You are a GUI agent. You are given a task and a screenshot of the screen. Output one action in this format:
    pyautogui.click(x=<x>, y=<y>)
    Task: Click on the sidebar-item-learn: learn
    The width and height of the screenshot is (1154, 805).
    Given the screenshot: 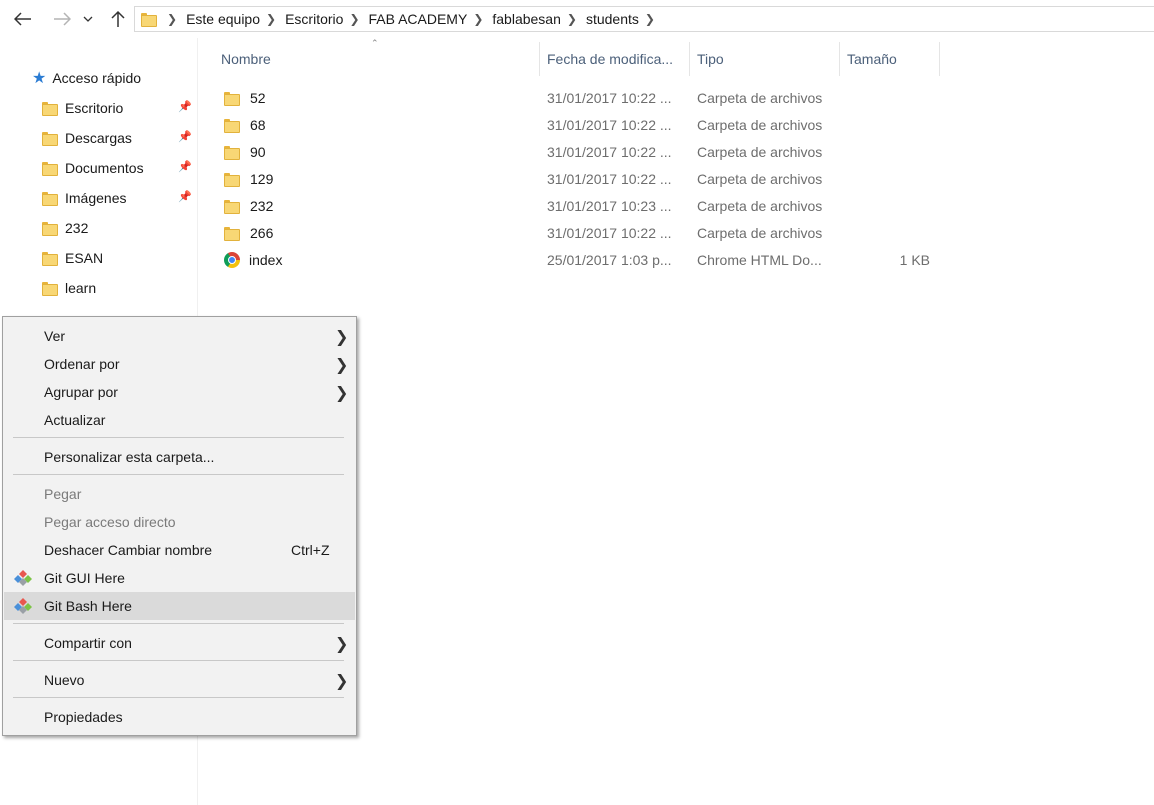 What is the action you would take?
    pyautogui.click(x=120, y=288)
    